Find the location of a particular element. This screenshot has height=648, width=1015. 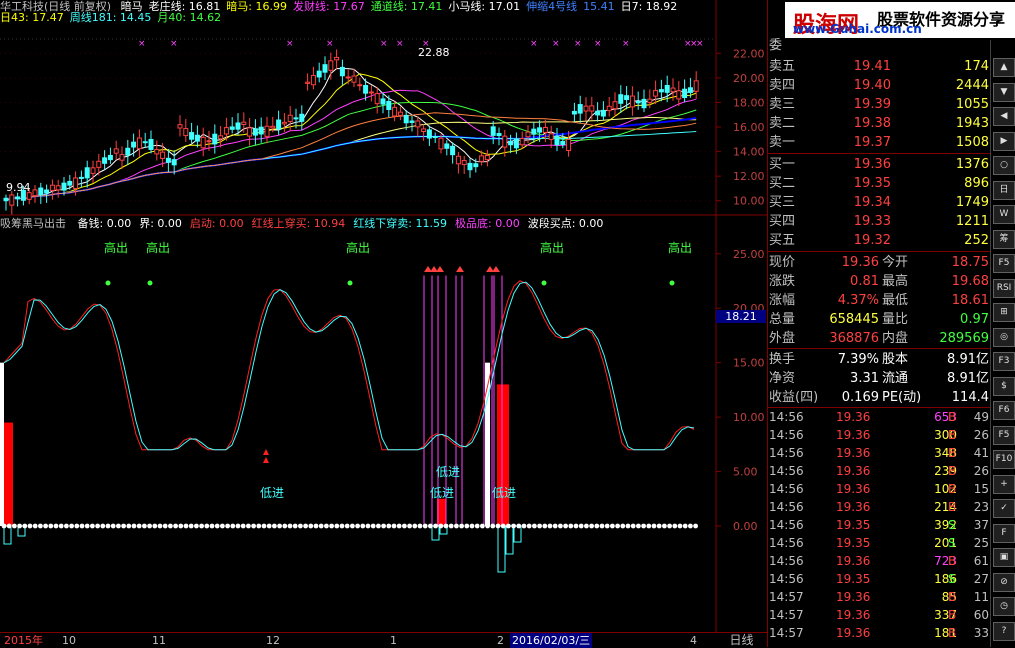

tick-row: 14:56 19.36 348 B 41 is located at coordinates (879, 453).